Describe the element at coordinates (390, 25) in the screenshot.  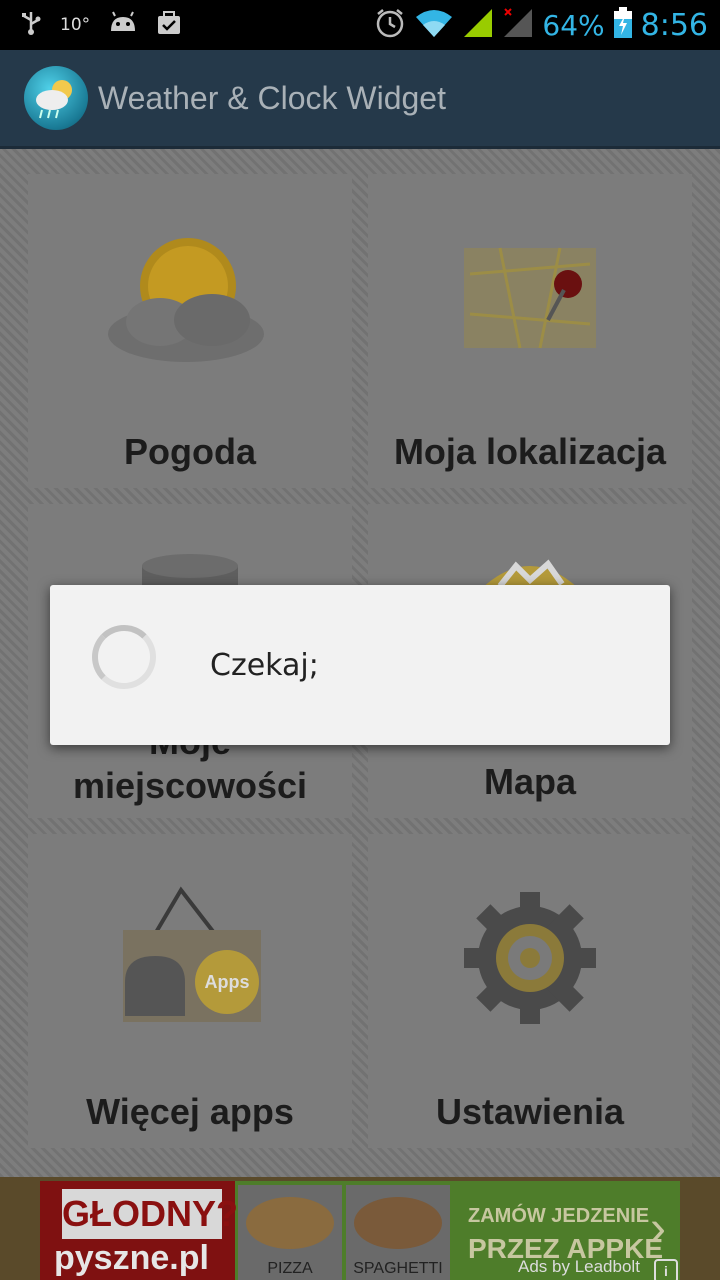
I see `alarm-icon` at that location.